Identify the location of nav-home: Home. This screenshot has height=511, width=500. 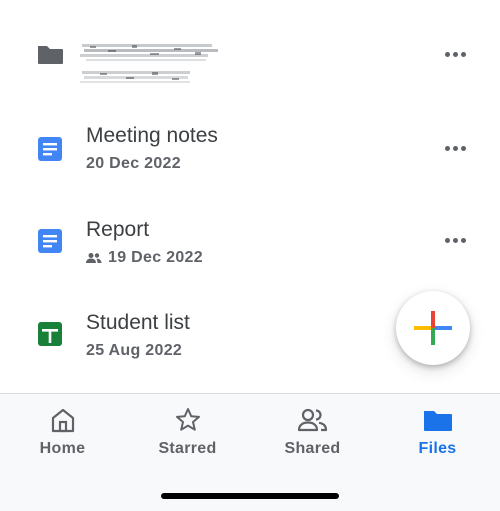
(62, 434).